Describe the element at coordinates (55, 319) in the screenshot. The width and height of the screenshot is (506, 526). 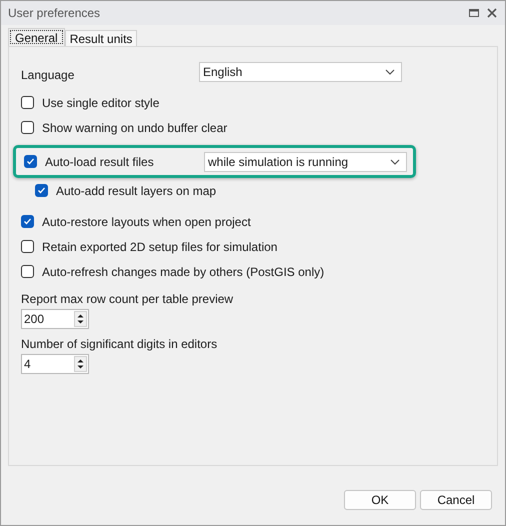
I see `number-field: 200` at that location.